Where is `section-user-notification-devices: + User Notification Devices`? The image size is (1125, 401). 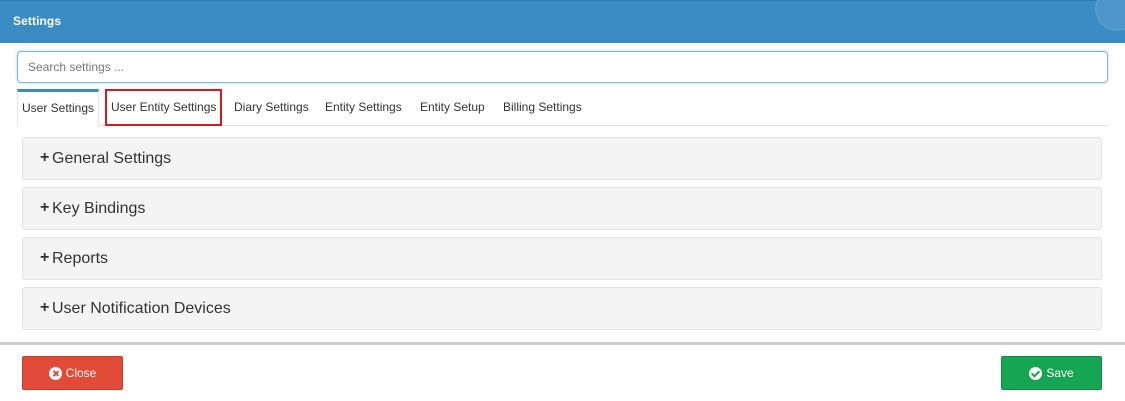
section-user-notification-devices: + User Notification Devices is located at coordinates (562, 308).